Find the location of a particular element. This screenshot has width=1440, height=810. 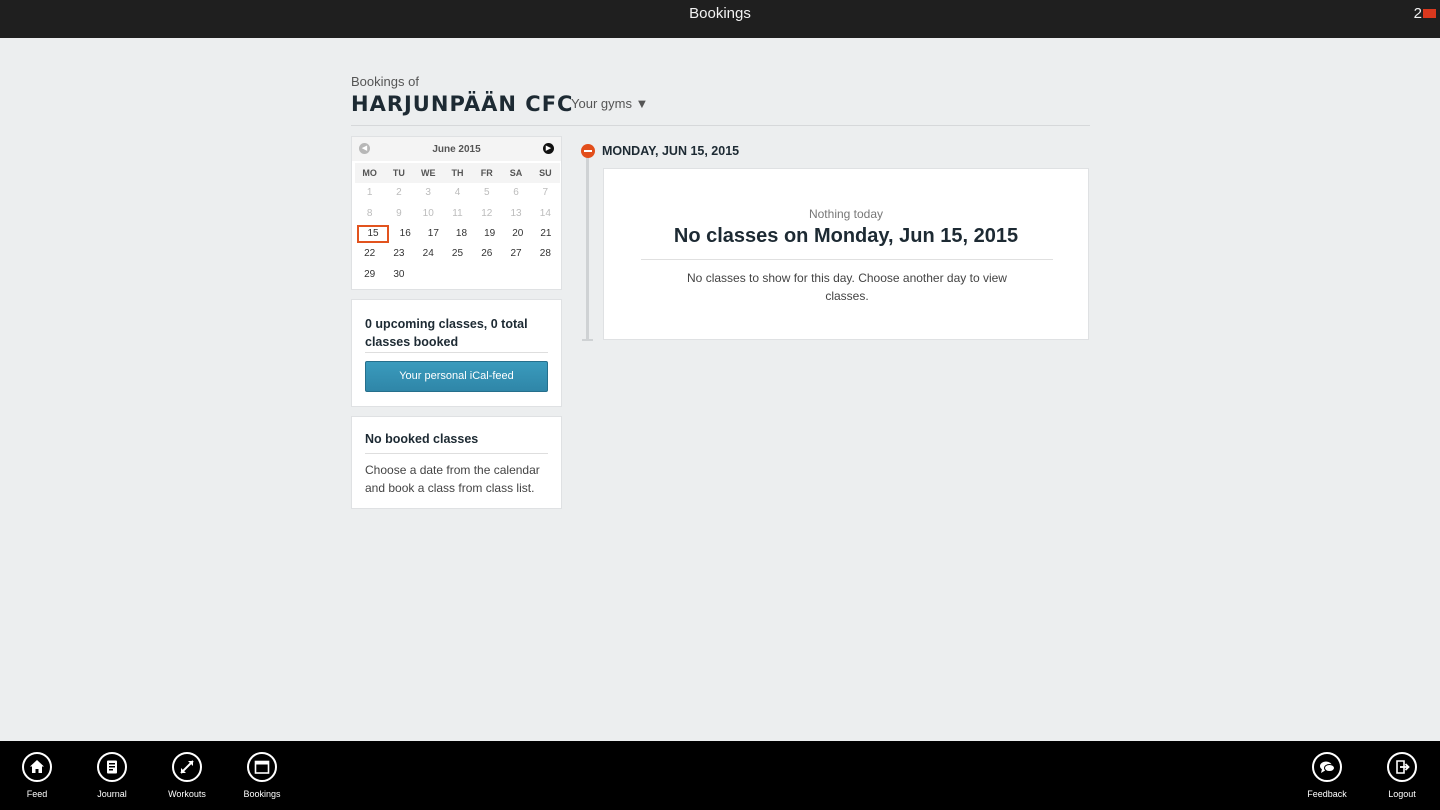

calendar-day: 18 is located at coordinates (461, 234).